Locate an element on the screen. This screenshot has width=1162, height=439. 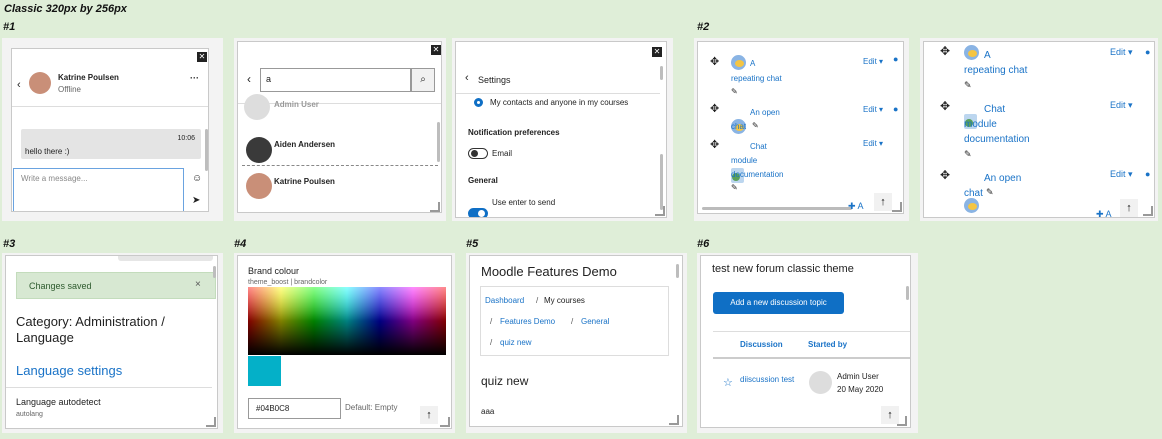
privacy-radio is located at coordinates (478, 102).